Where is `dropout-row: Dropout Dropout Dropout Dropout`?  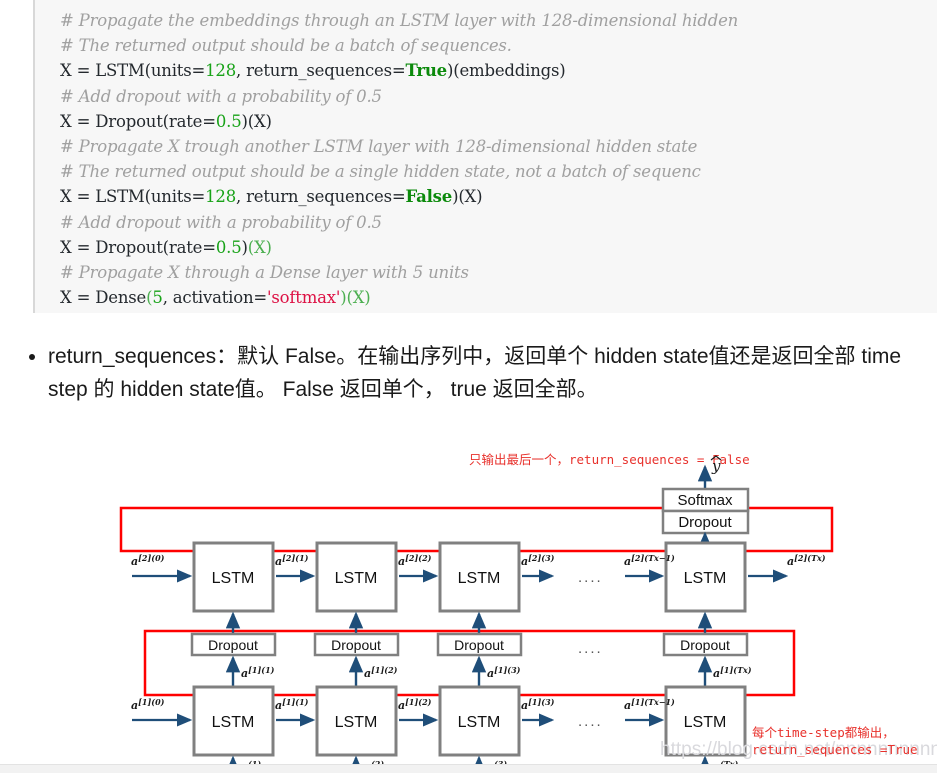 dropout-row: Dropout Dropout Dropout Dropout is located at coordinates (469, 644).